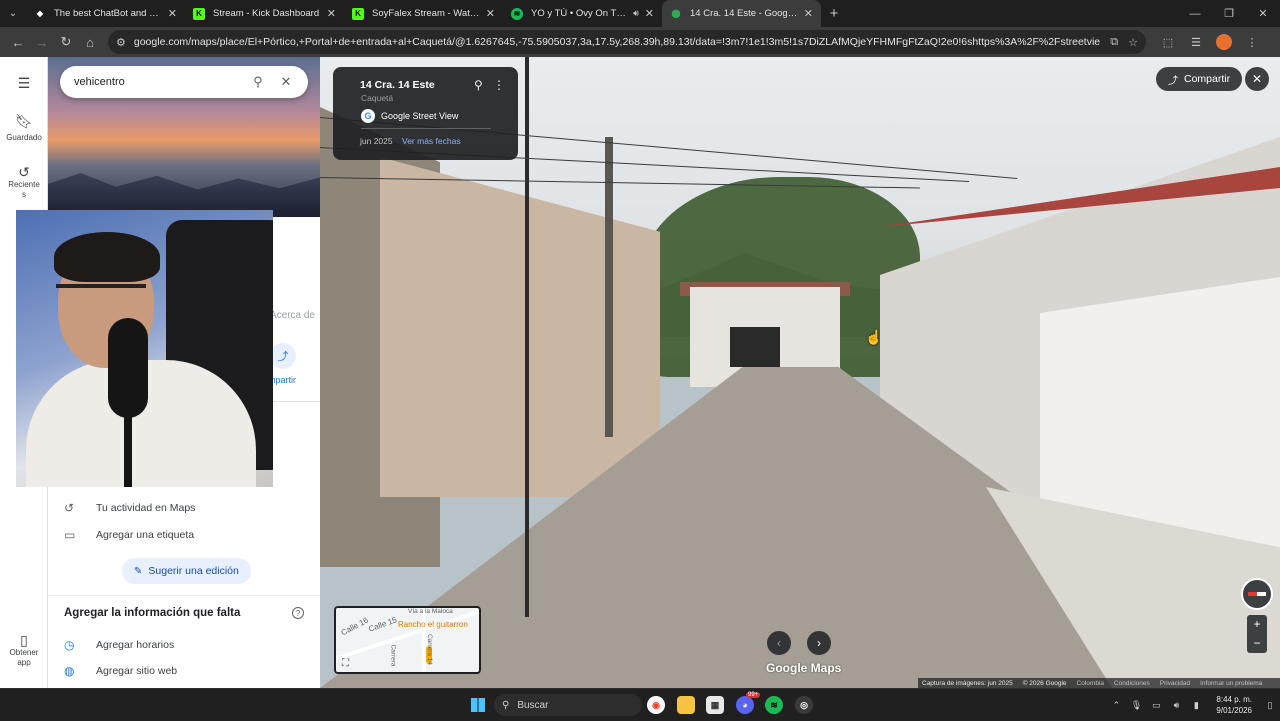 This screenshot has width=1280, height=721. Describe the element at coordinates (368, 116) in the screenshot. I see `google-icon: G` at that location.